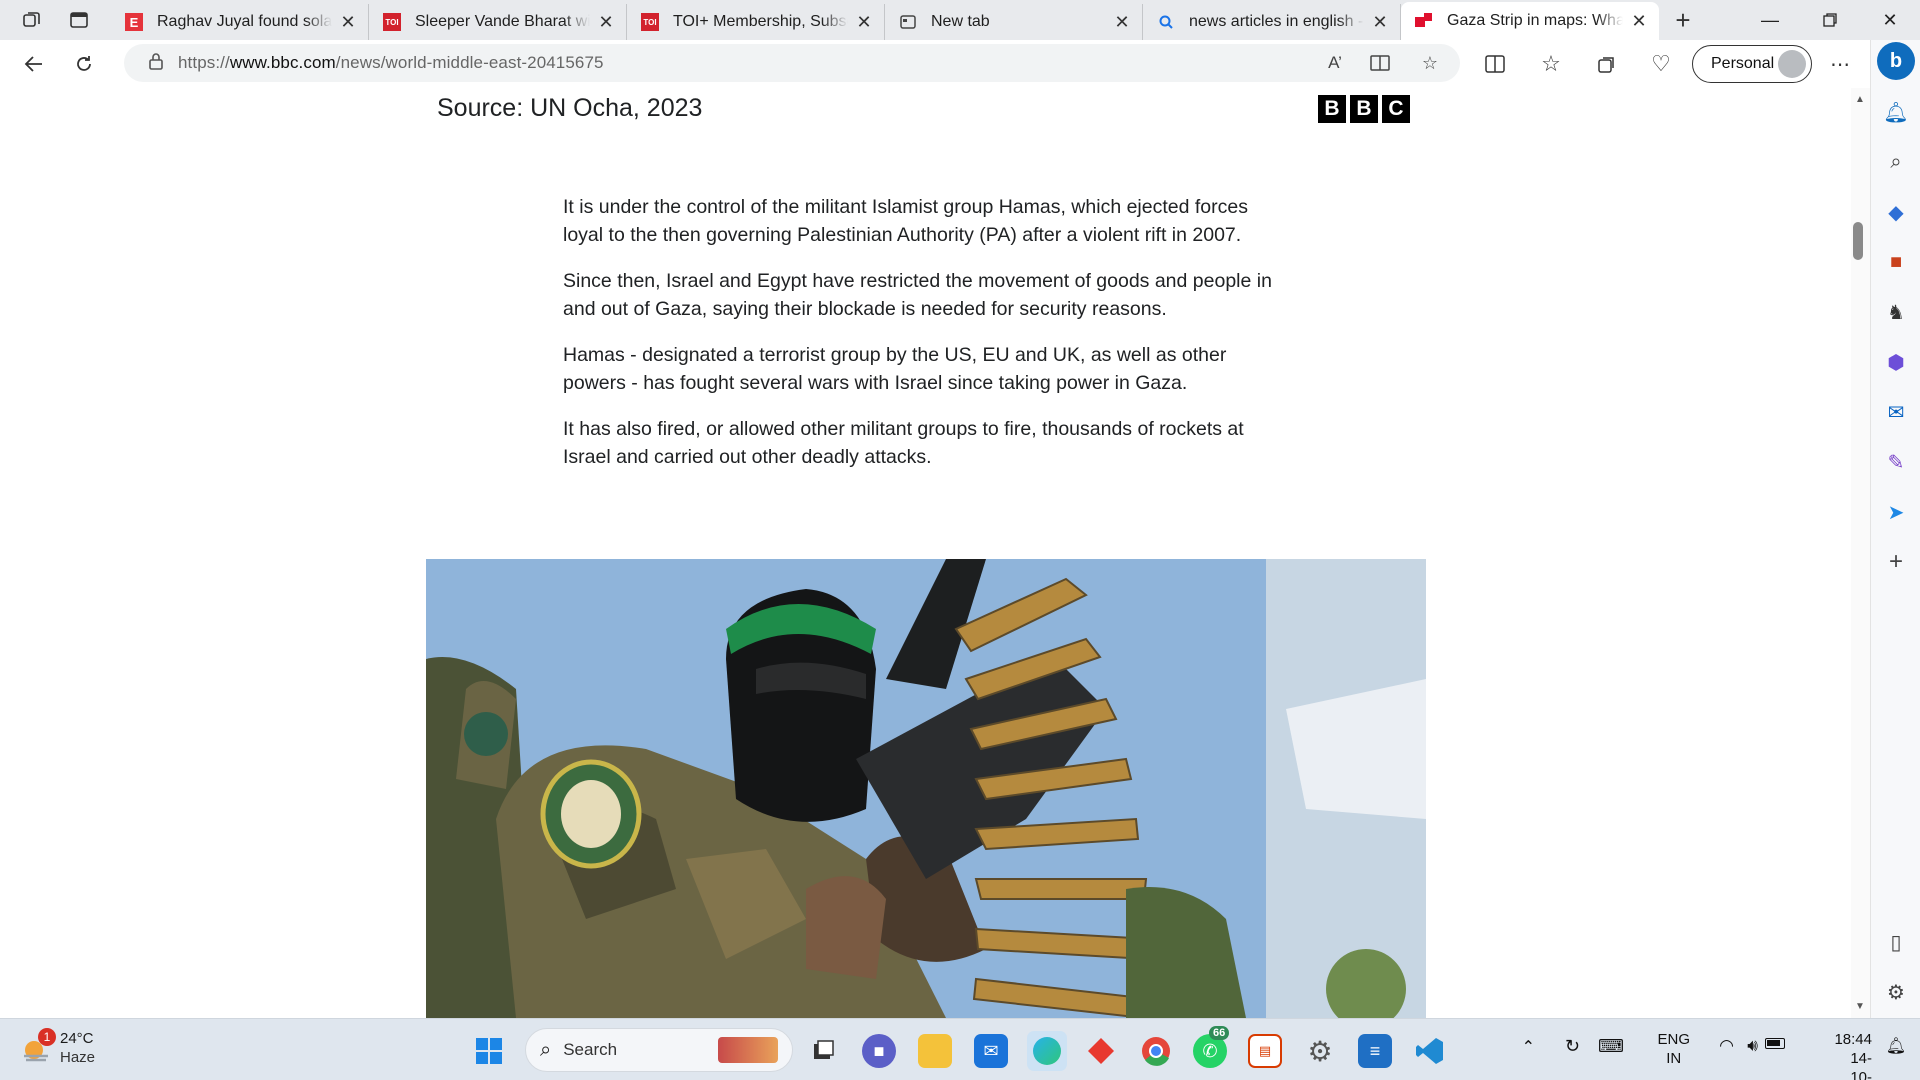 Image resolution: width=1920 pixels, height=1080 pixels. Describe the element at coordinates (1683, 20) in the screenshot. I see `new-tab-button: +` at that location.